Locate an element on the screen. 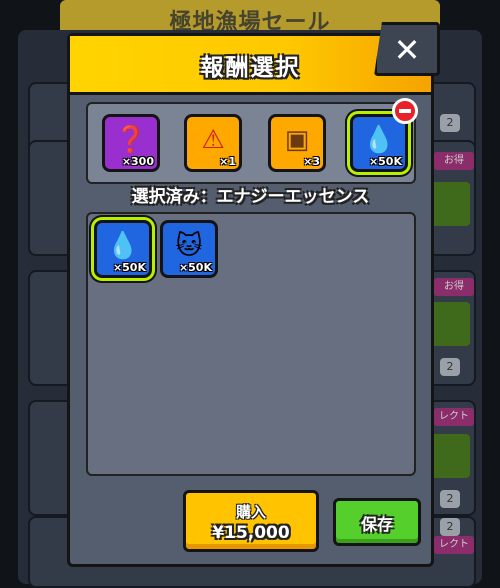 The width and height of the screenshot is (500, 588). close-button: ✕ is located at coordinates (407, 49).